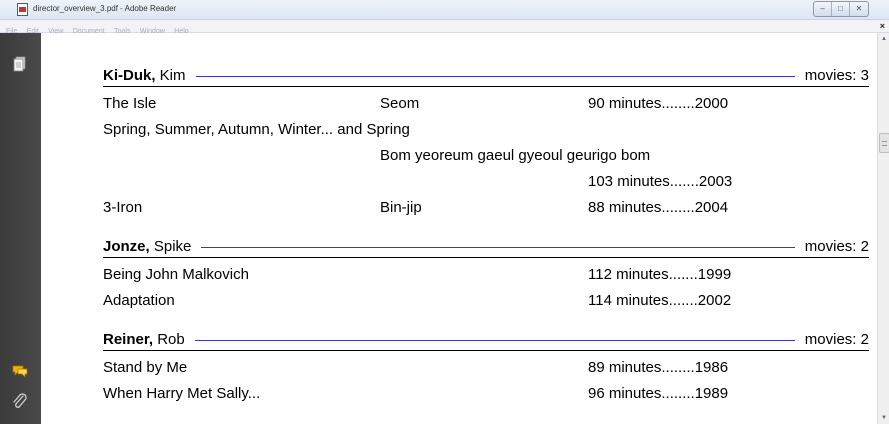 The height and width of the screenshot is (424, 889). I want to click on movie-title: Adaptation, so click(139, 300).